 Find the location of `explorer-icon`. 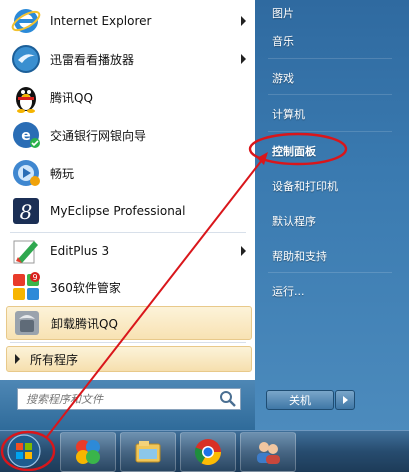

explorer-icon is located at coordinates (148, 452).